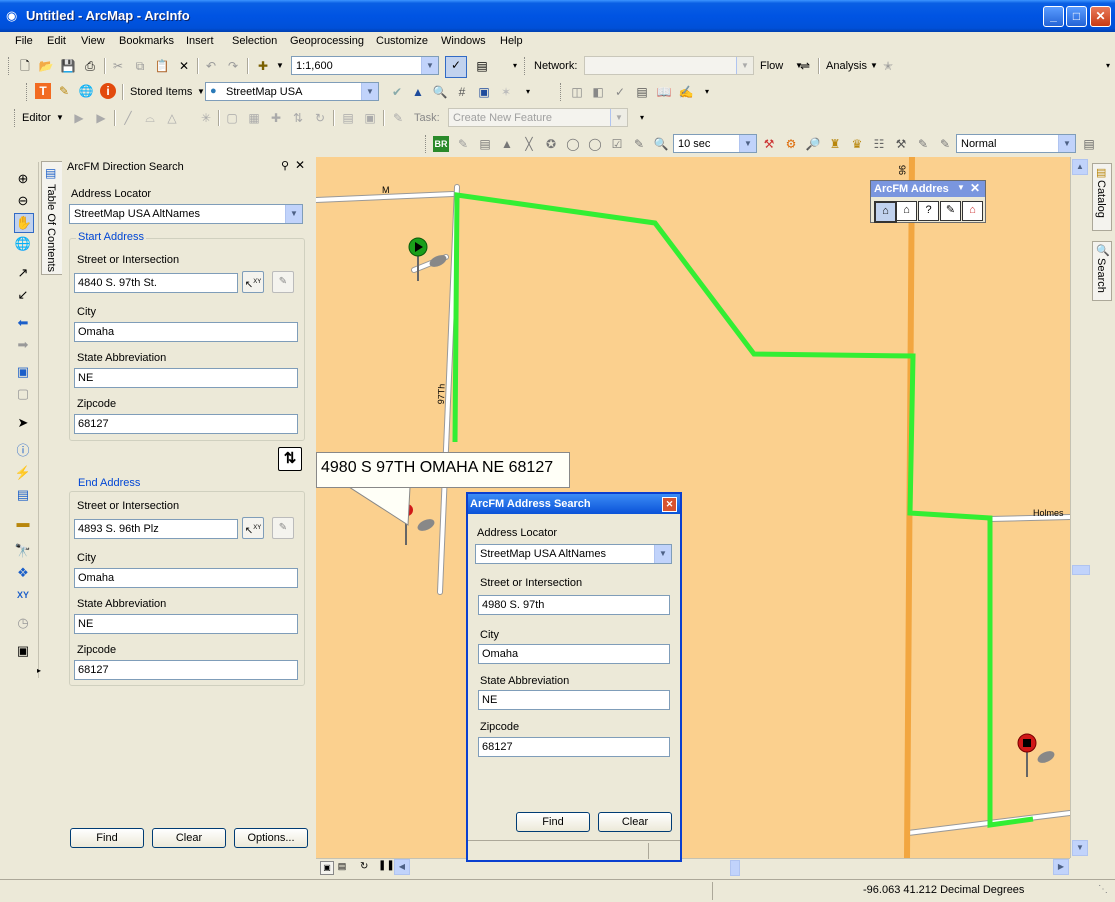 This screenshot has width=1115, height=902. Describe the element at coordinates (791, 144) in the screenshot. I see `tool-k-icon: ⚙` at that location.